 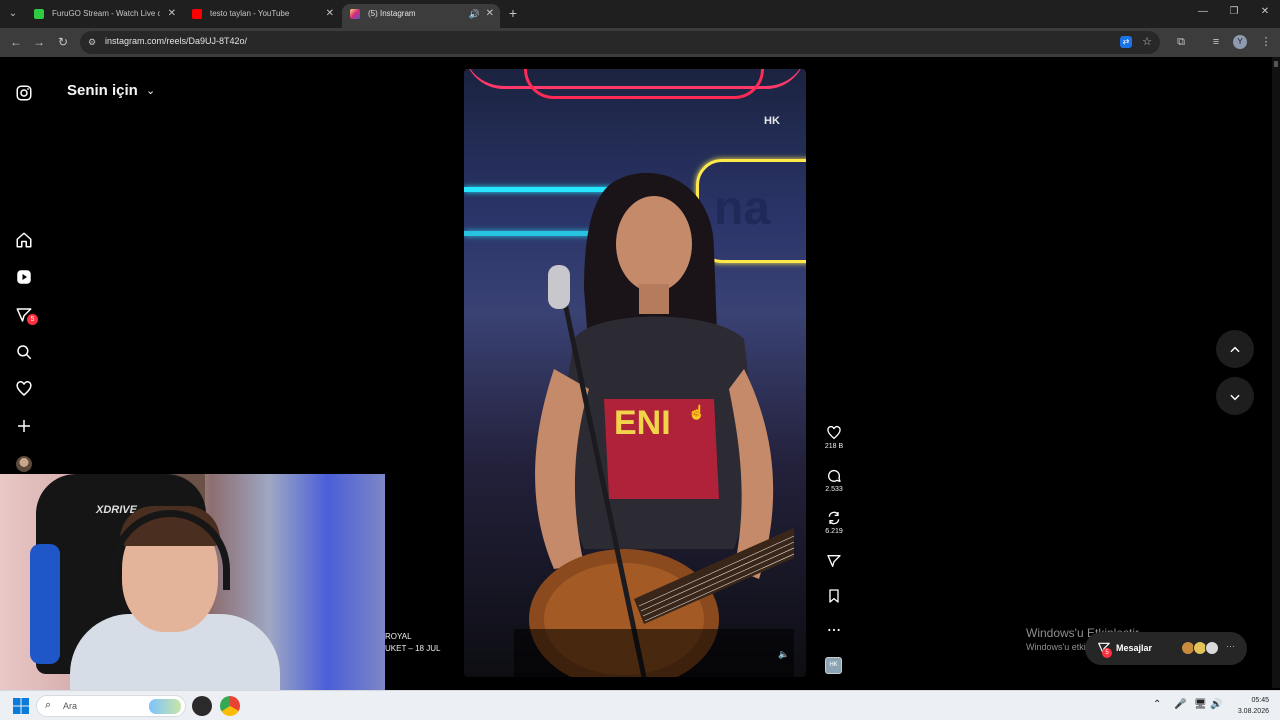 I want to click on tab-furugo: FuruGO Stream - Watch Live o ✕, so click(x=104, y=16).